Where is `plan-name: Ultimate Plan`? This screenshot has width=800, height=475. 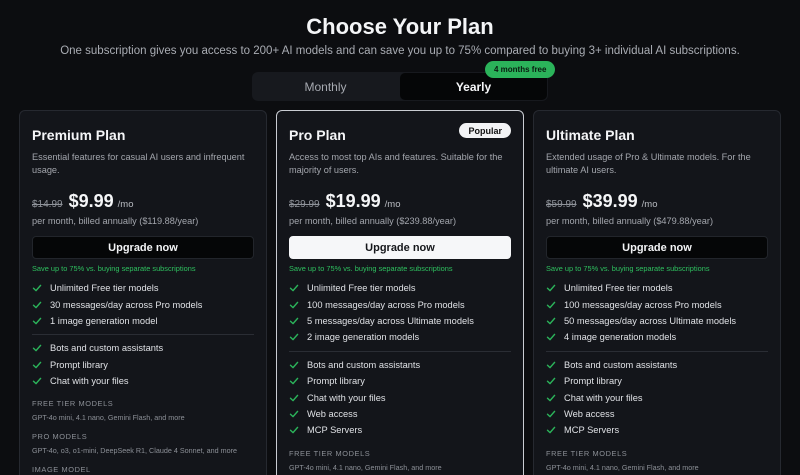
plan-name: Ultimate Plan is located at coordinates (590, 135).